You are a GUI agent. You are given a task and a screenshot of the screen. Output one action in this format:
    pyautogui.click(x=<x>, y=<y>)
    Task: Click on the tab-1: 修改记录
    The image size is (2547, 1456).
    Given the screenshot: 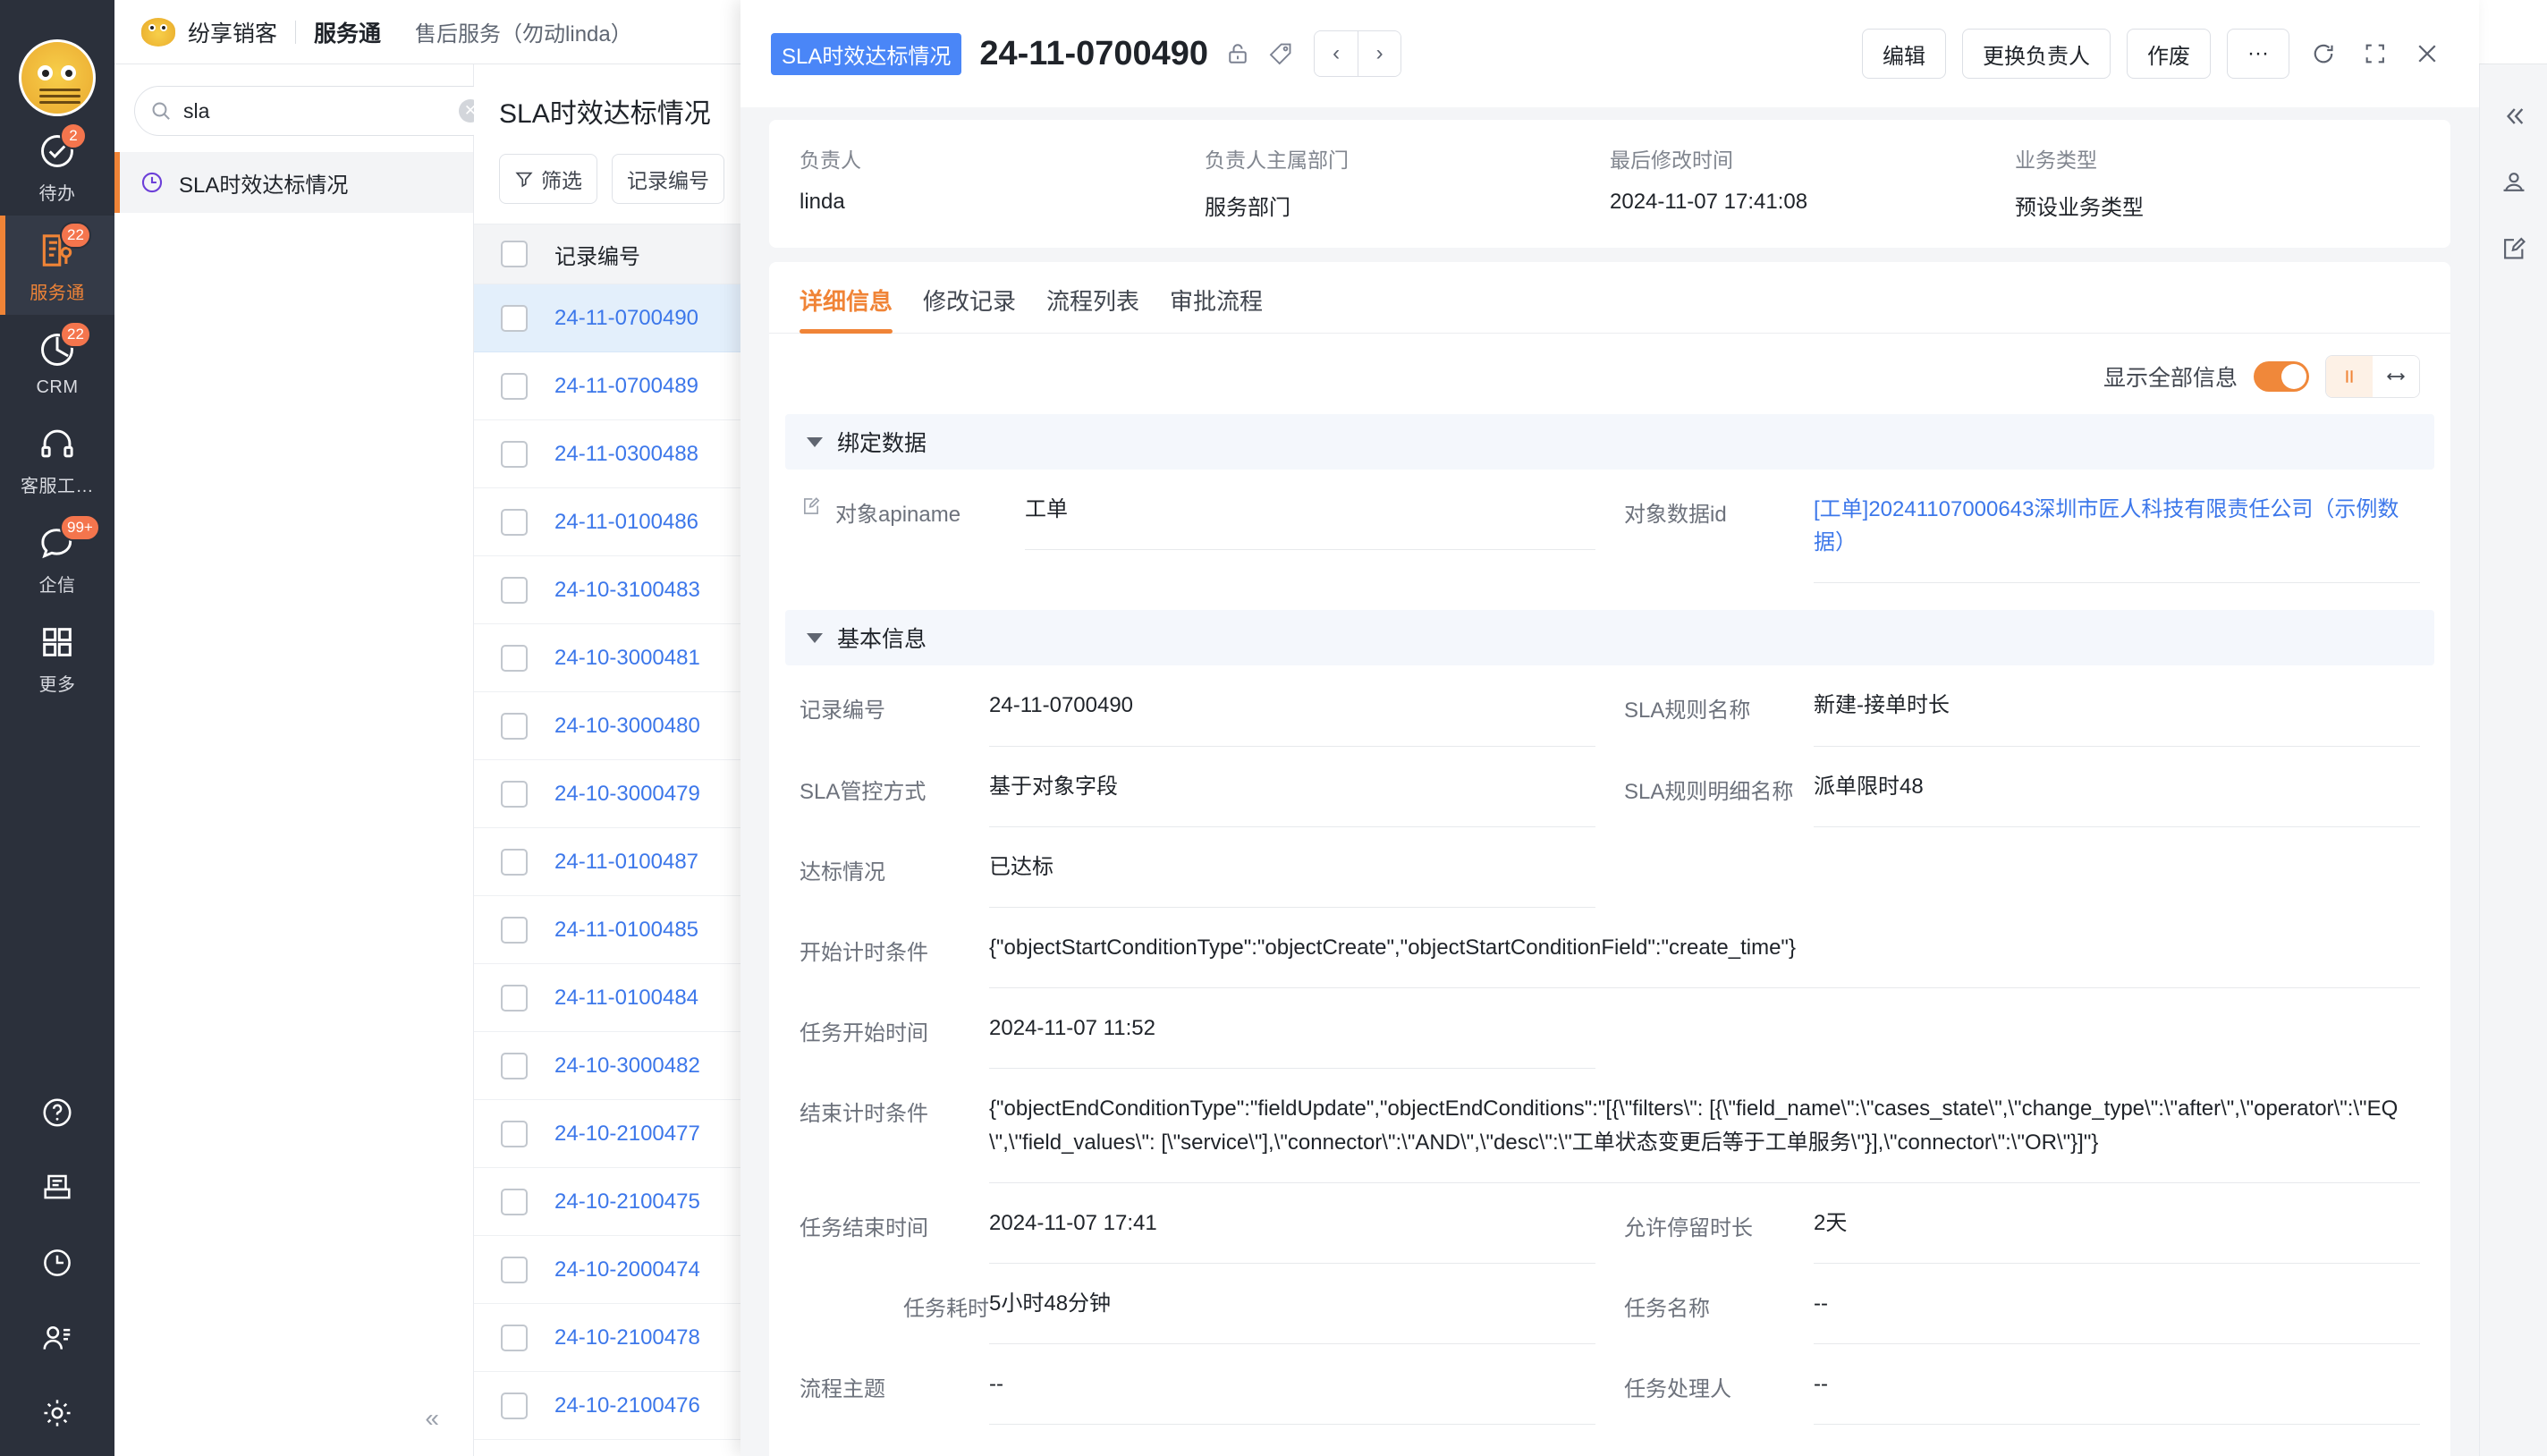 What is the action you would take?
    pyautogui.click(x=970, y=308)
    